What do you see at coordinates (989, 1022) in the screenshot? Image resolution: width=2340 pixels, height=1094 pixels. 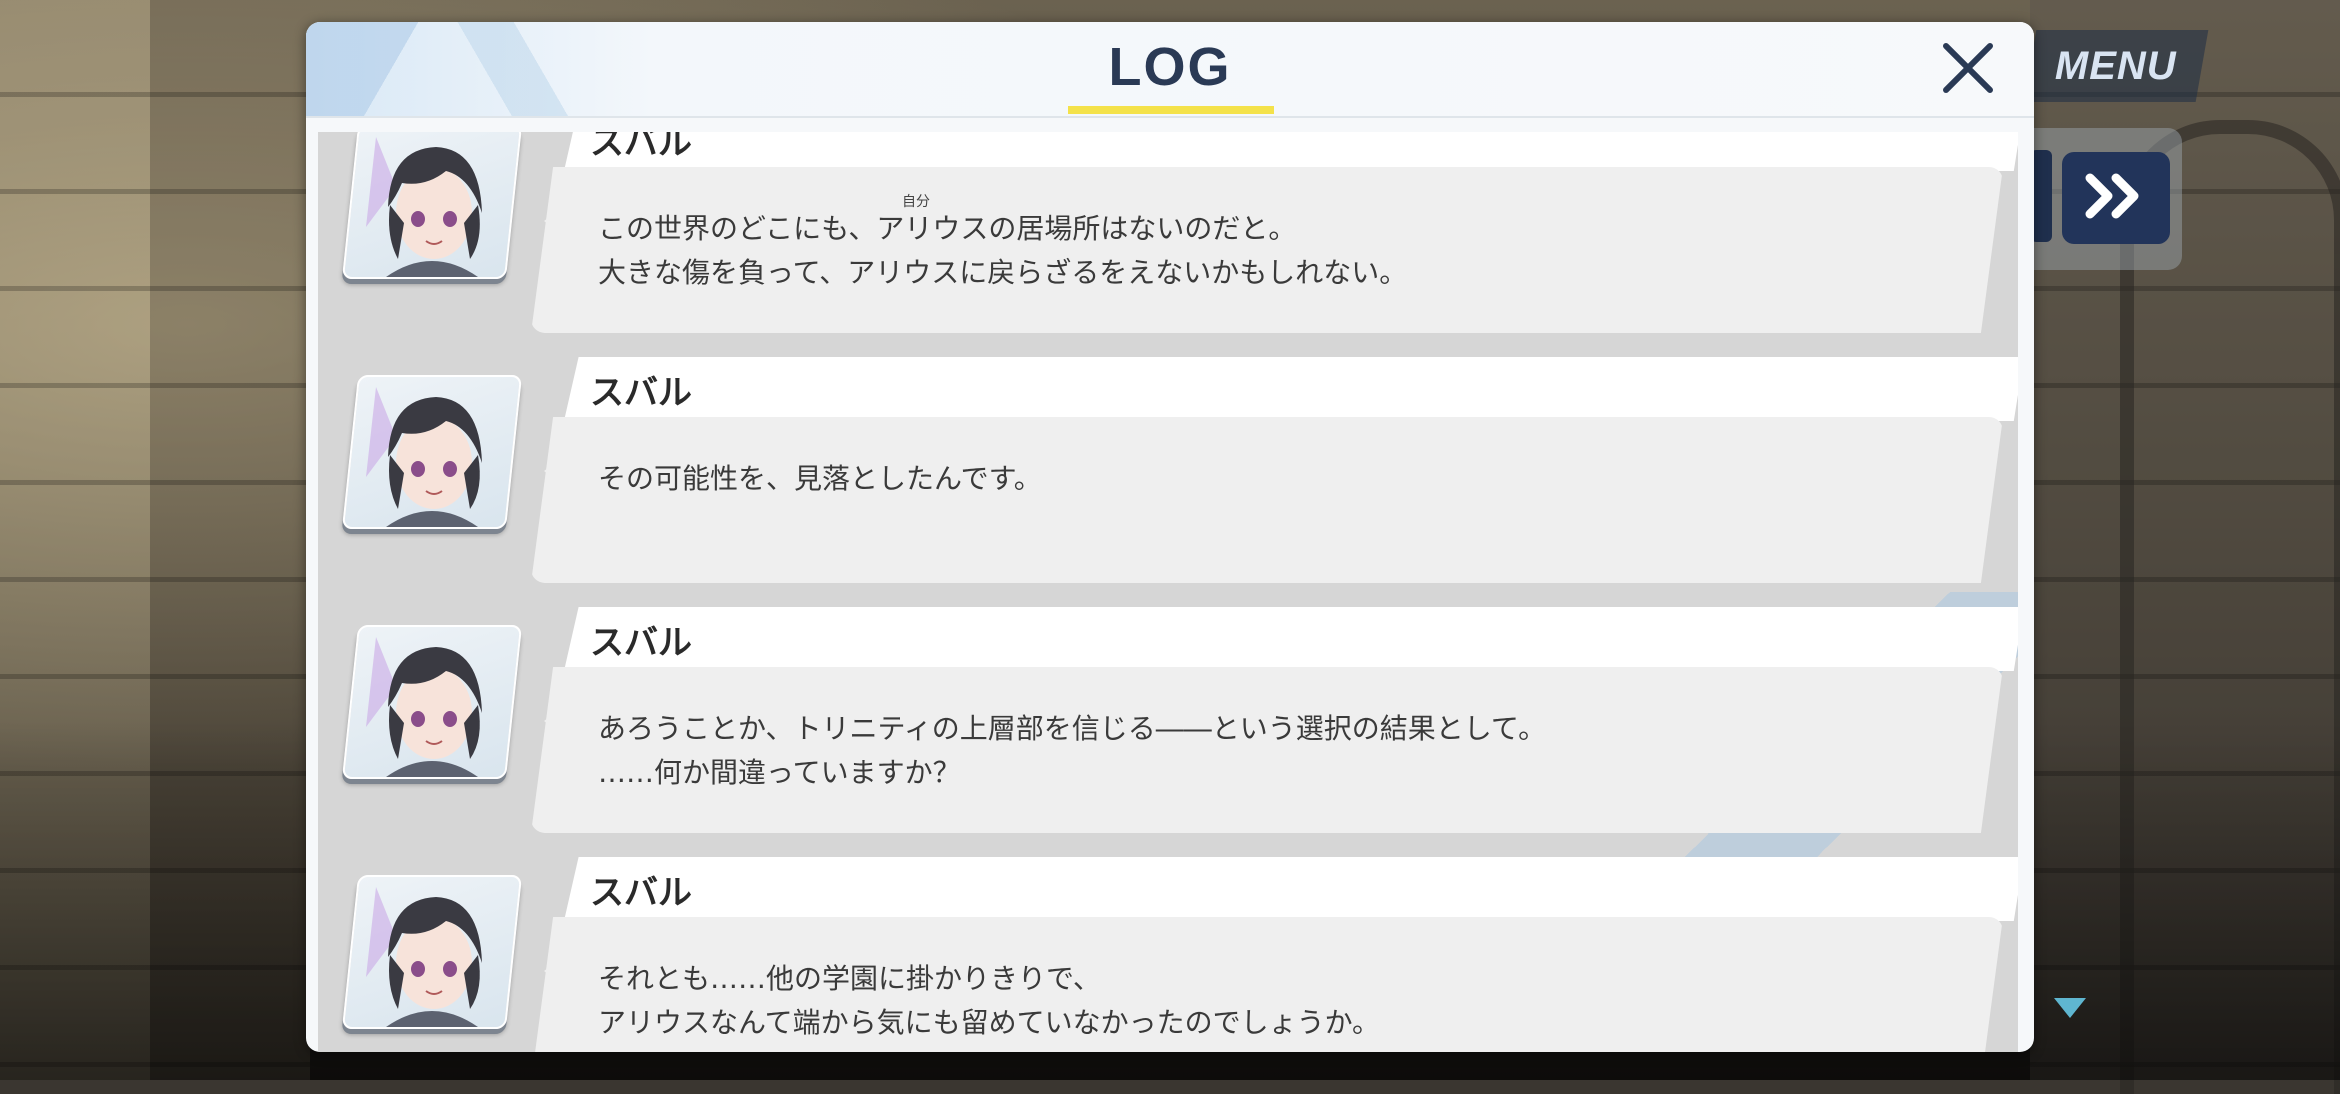 I see `dialogue-line: アリウスなんて端から気にも留めていなかったのでしょうか。` at bounding box center [989, 1022].